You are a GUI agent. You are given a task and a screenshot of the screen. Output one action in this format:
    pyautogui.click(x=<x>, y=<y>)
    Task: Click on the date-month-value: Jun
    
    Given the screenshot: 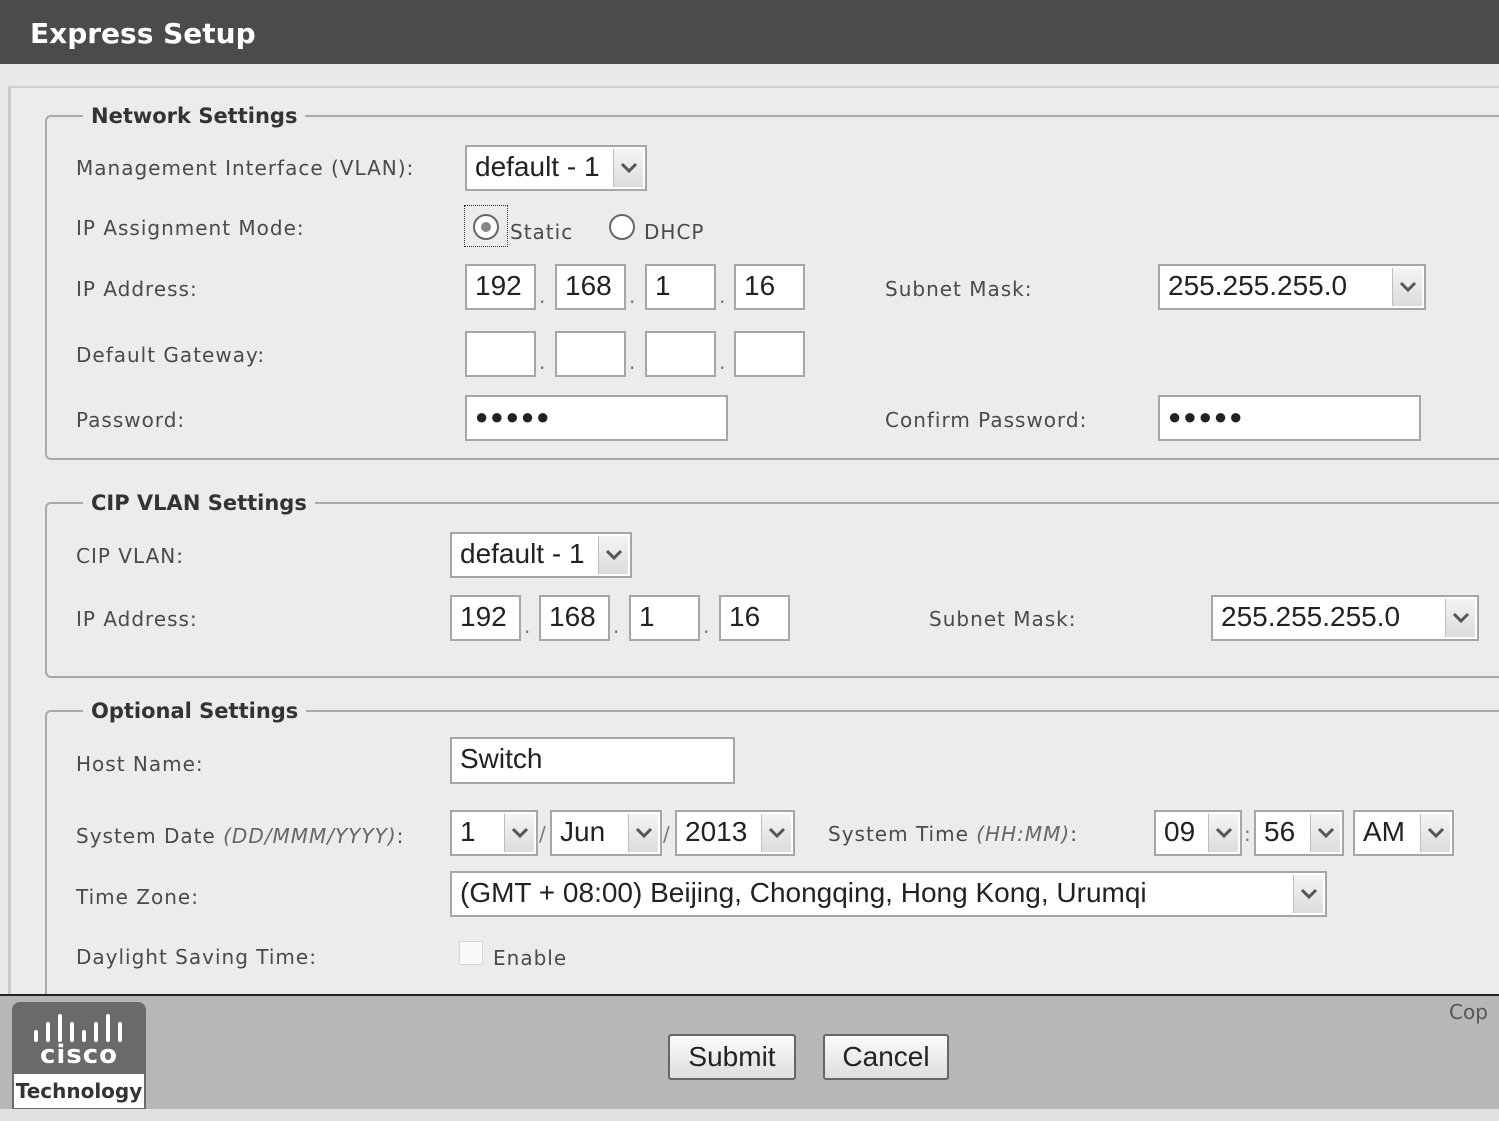 What is the action you would take?
    pyautogui.click(x=583, y=831)
    